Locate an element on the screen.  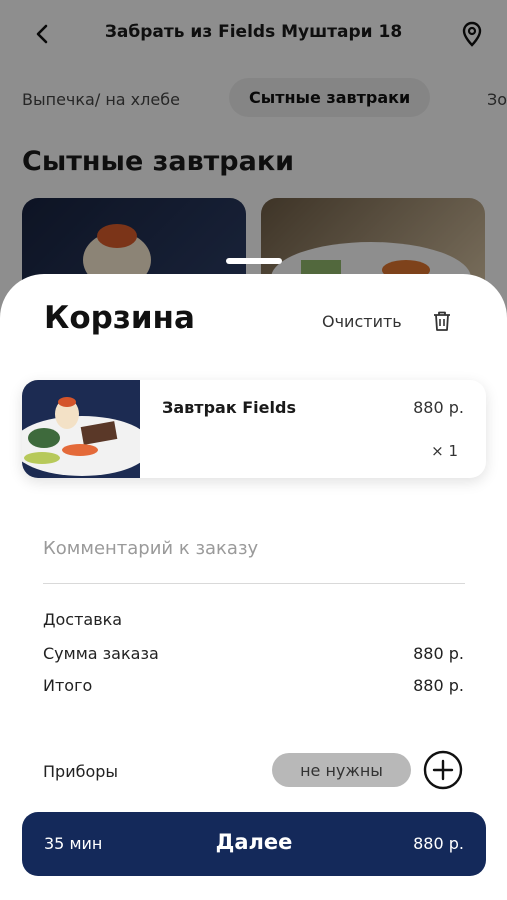
cutlery-label: Приборы is located at coordinates (81, 771).